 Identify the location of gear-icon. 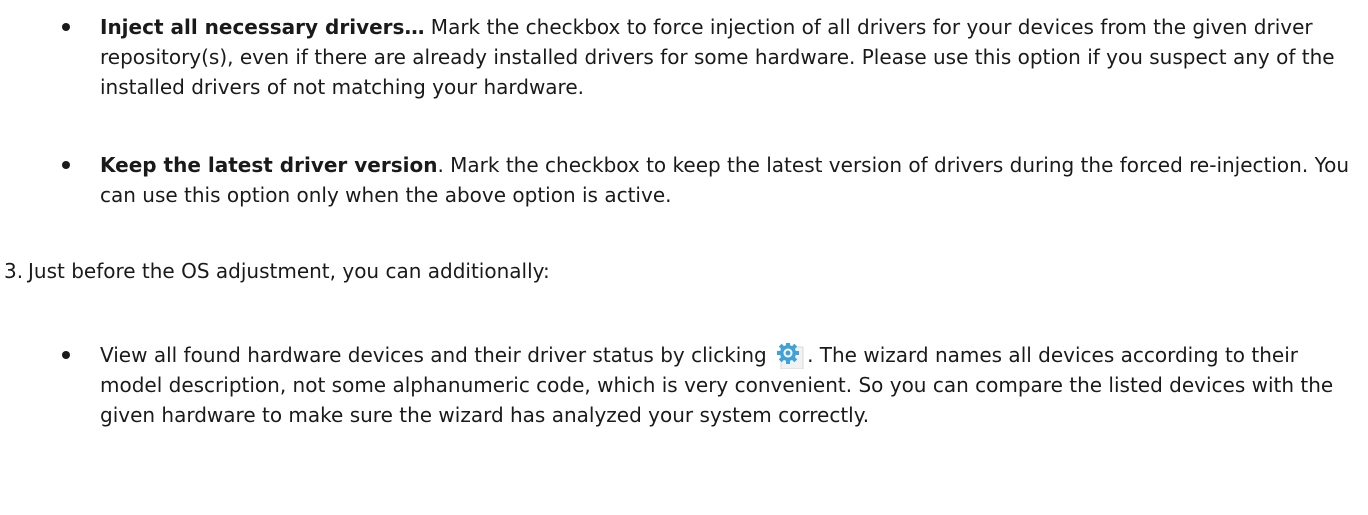
(790, 356).